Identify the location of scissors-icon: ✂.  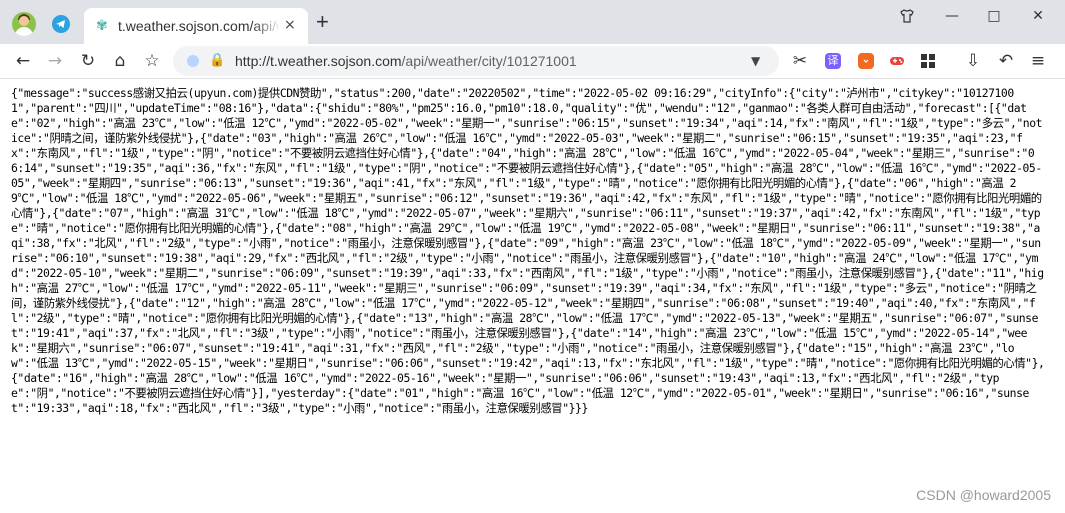
(800, 61).